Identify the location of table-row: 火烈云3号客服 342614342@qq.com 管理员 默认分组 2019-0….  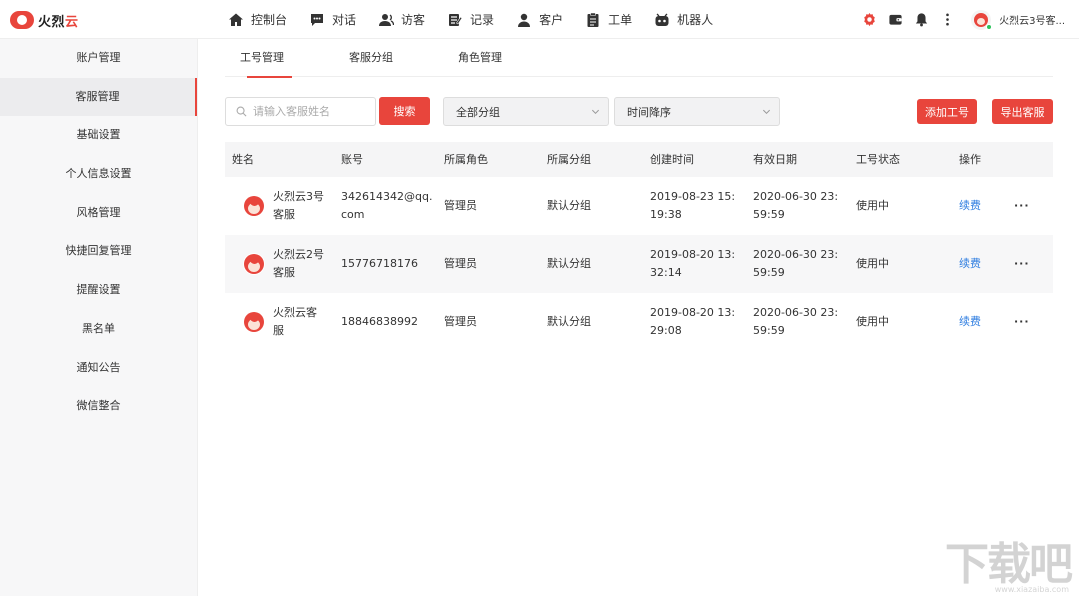
(639, 206).